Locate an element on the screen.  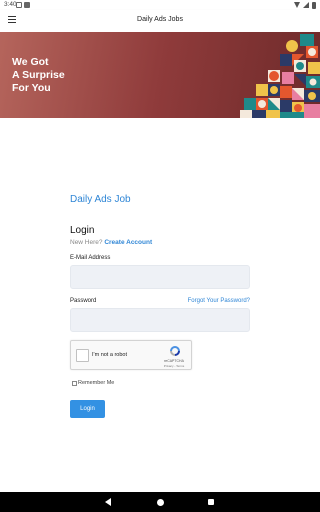
new-here-prompt: New Here? Create Account is located at coordinates (111, 242).